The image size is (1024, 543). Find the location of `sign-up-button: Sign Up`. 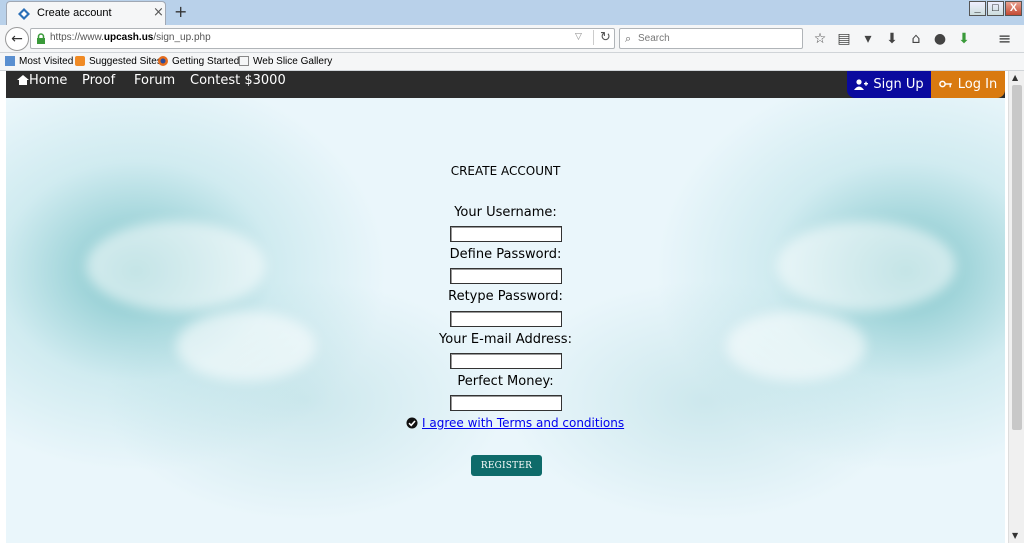

sign-up-button: Sign Up is located at coordinates (889, 84).